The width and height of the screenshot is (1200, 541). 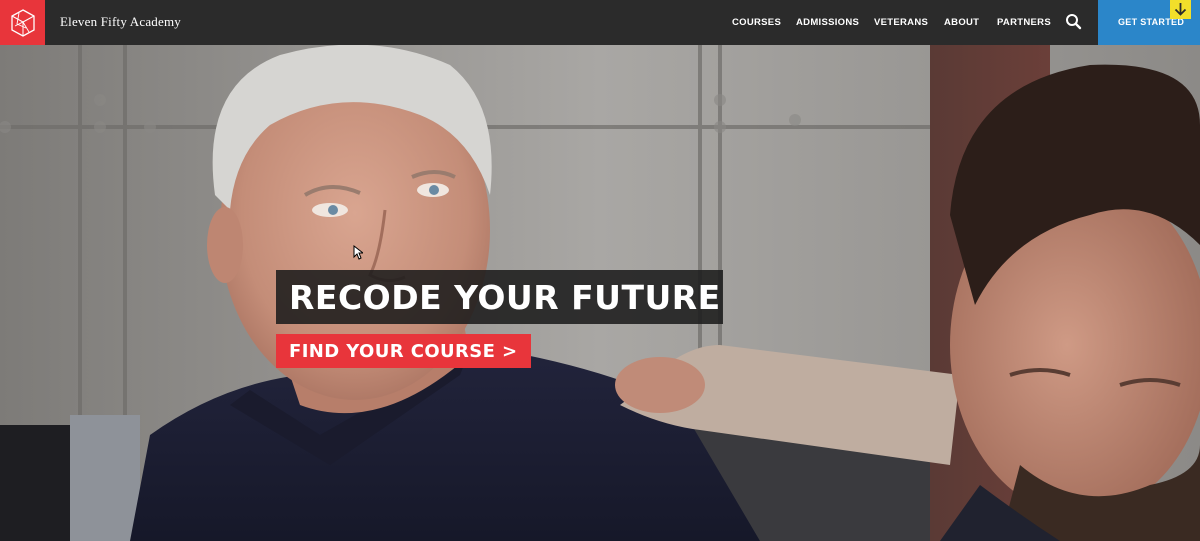 What do you see at coordinates (756, 22) in the screenshot?
I see `nav-item-courses: COURSES` at bounding box center [756, 22].